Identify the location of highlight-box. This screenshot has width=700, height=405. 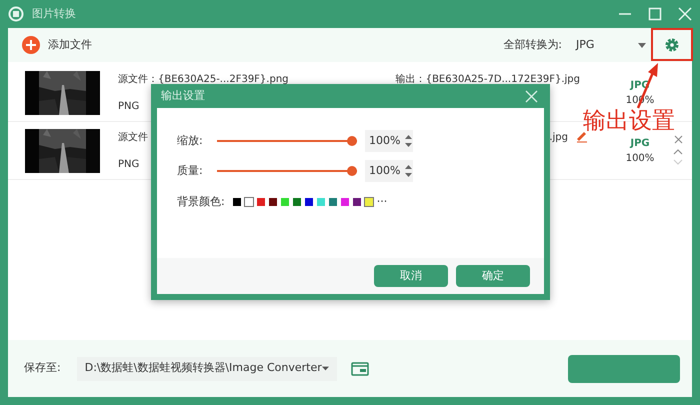
(672, 44).